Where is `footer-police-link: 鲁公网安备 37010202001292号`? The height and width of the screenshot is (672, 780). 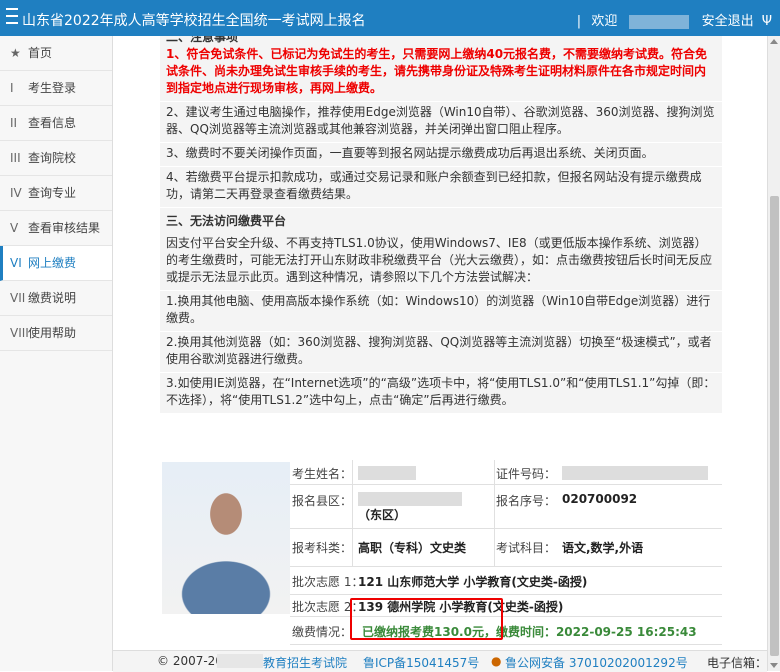
footer-police-link: 鲁公网安备 37010202001292号 is located at coordinates (596, 662).